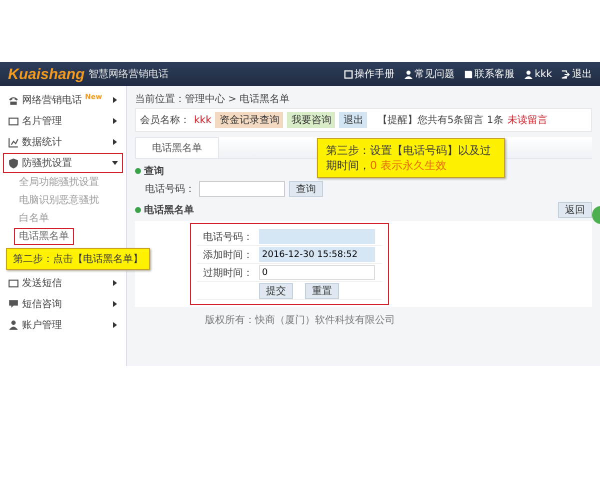 The height and width of the screenshot is (480, 600). Describe the element at coordinates (63, 283) in the screenshot. I see `sidebar-item: 发送短信` at that location.